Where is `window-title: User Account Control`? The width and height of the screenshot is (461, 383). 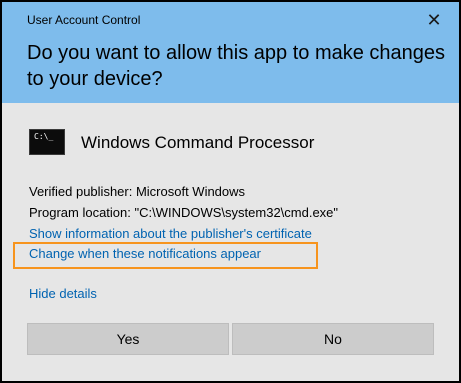 window-title: User Account Control is located at coordinates (84, 20).